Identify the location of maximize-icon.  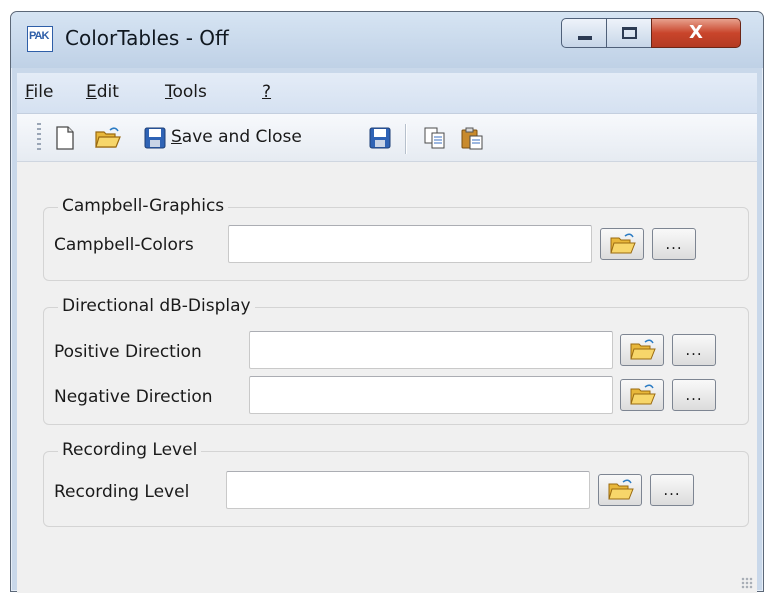
(629, 33).